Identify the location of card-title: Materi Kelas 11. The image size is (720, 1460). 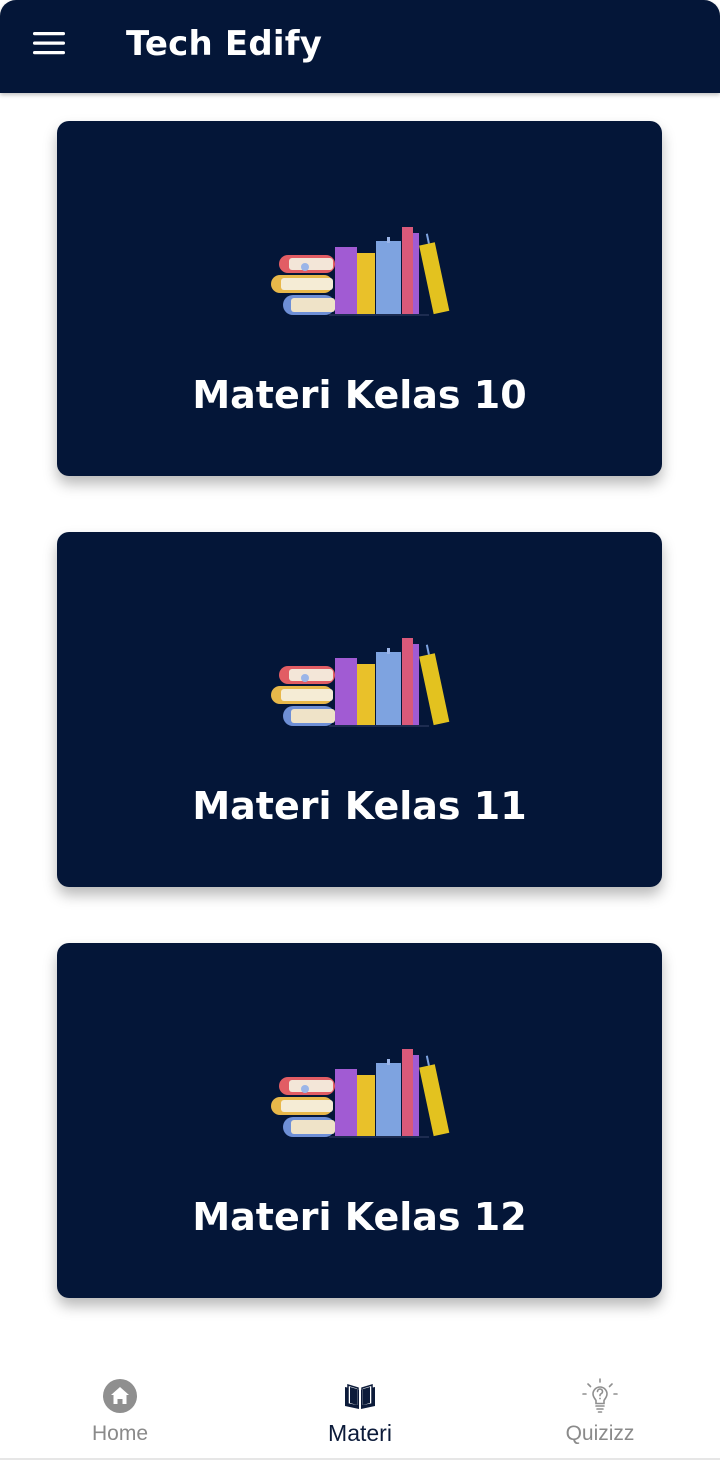
(359, 806).